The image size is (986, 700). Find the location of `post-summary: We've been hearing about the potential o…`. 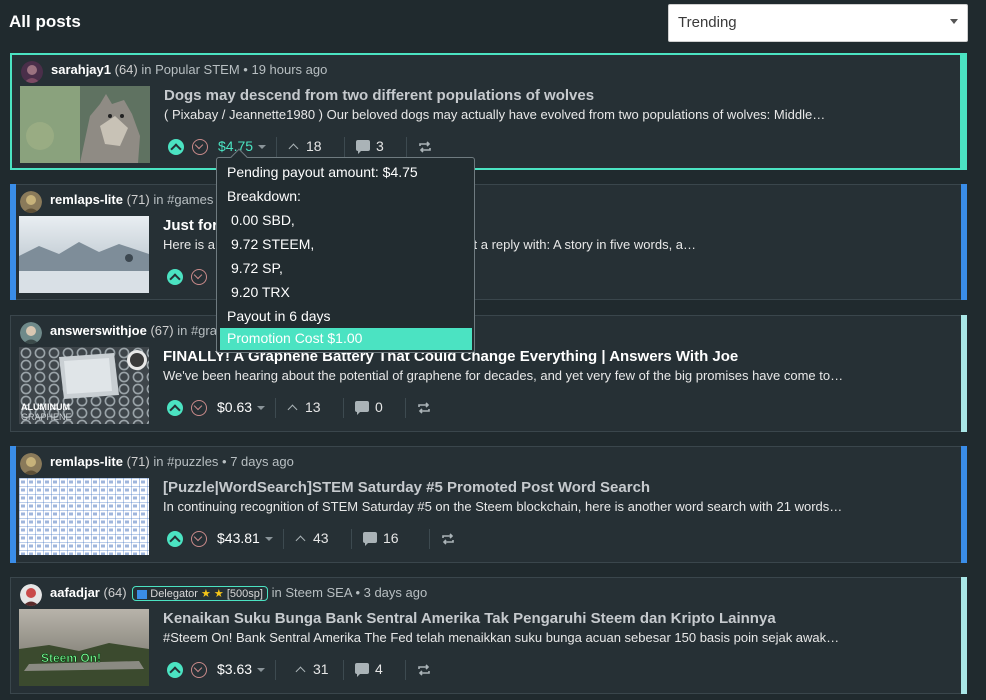

post-summary: We've been hearing about the potential o… is located at coordinates (503, 375).